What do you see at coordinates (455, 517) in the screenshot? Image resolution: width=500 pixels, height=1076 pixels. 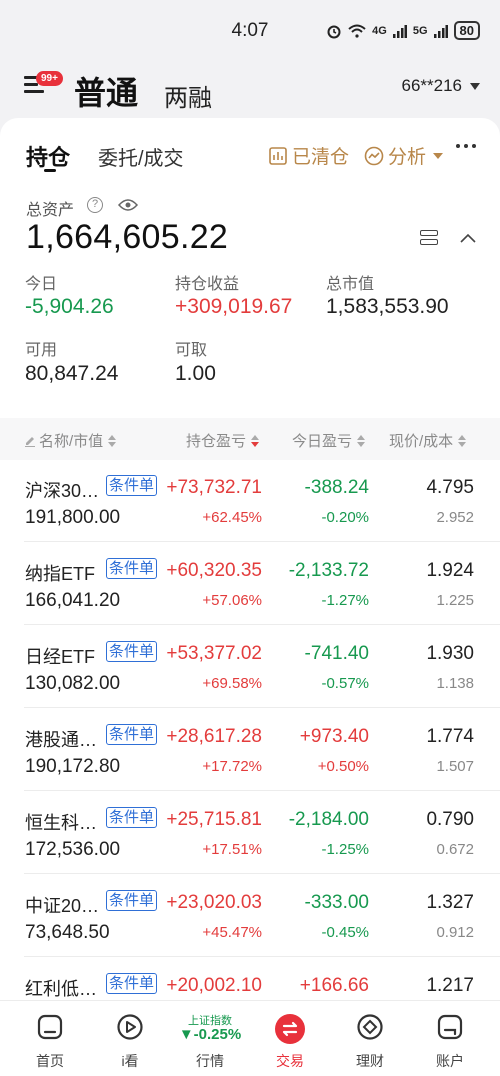 I see `position-cost: 2.952` at bounding box center [455, 517].